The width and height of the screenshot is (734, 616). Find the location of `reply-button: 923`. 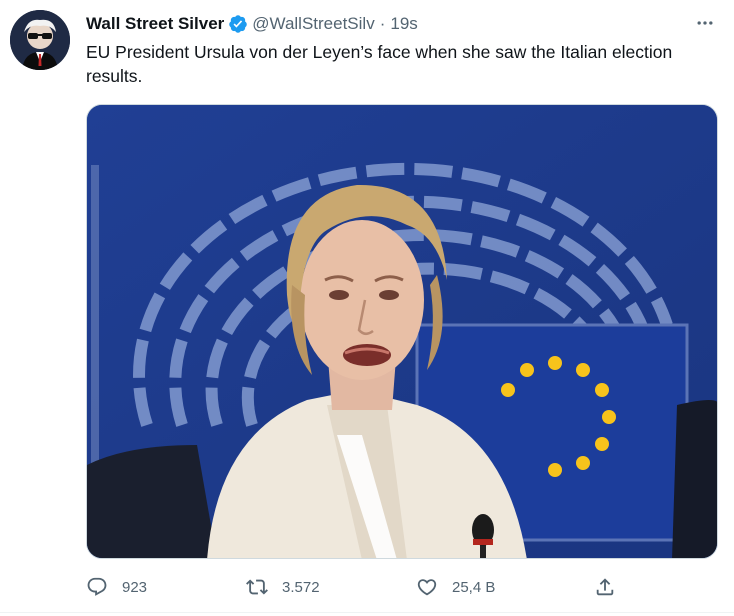

reply-button: 923 is located at coordinates (116, 587).